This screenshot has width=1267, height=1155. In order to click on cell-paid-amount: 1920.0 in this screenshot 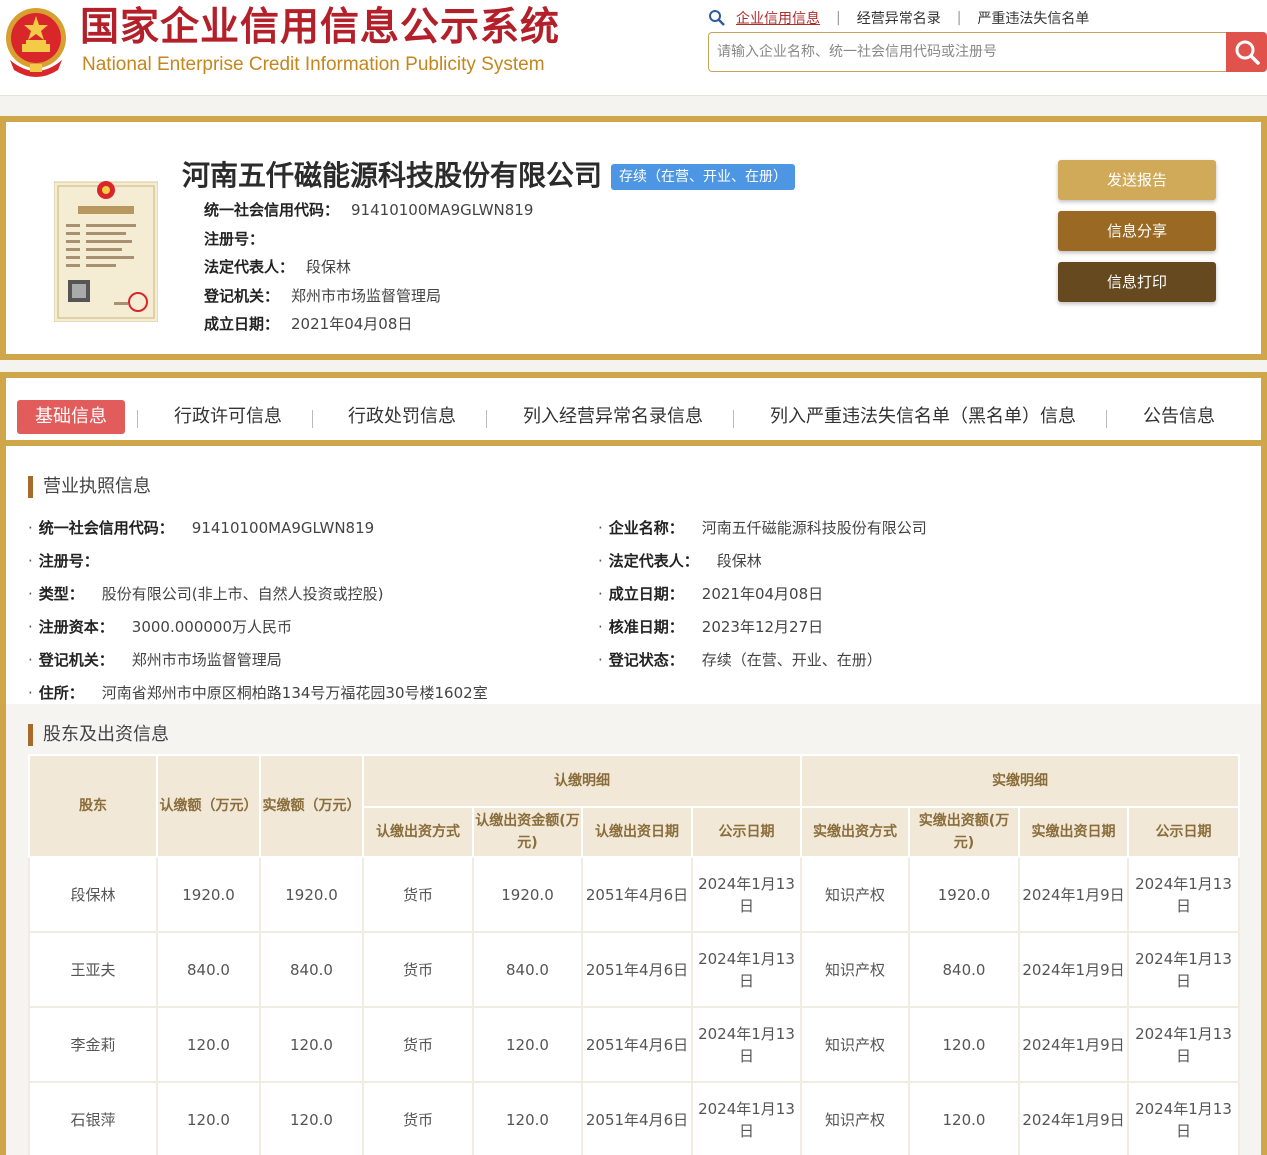, I will do `click(964, 894)`.